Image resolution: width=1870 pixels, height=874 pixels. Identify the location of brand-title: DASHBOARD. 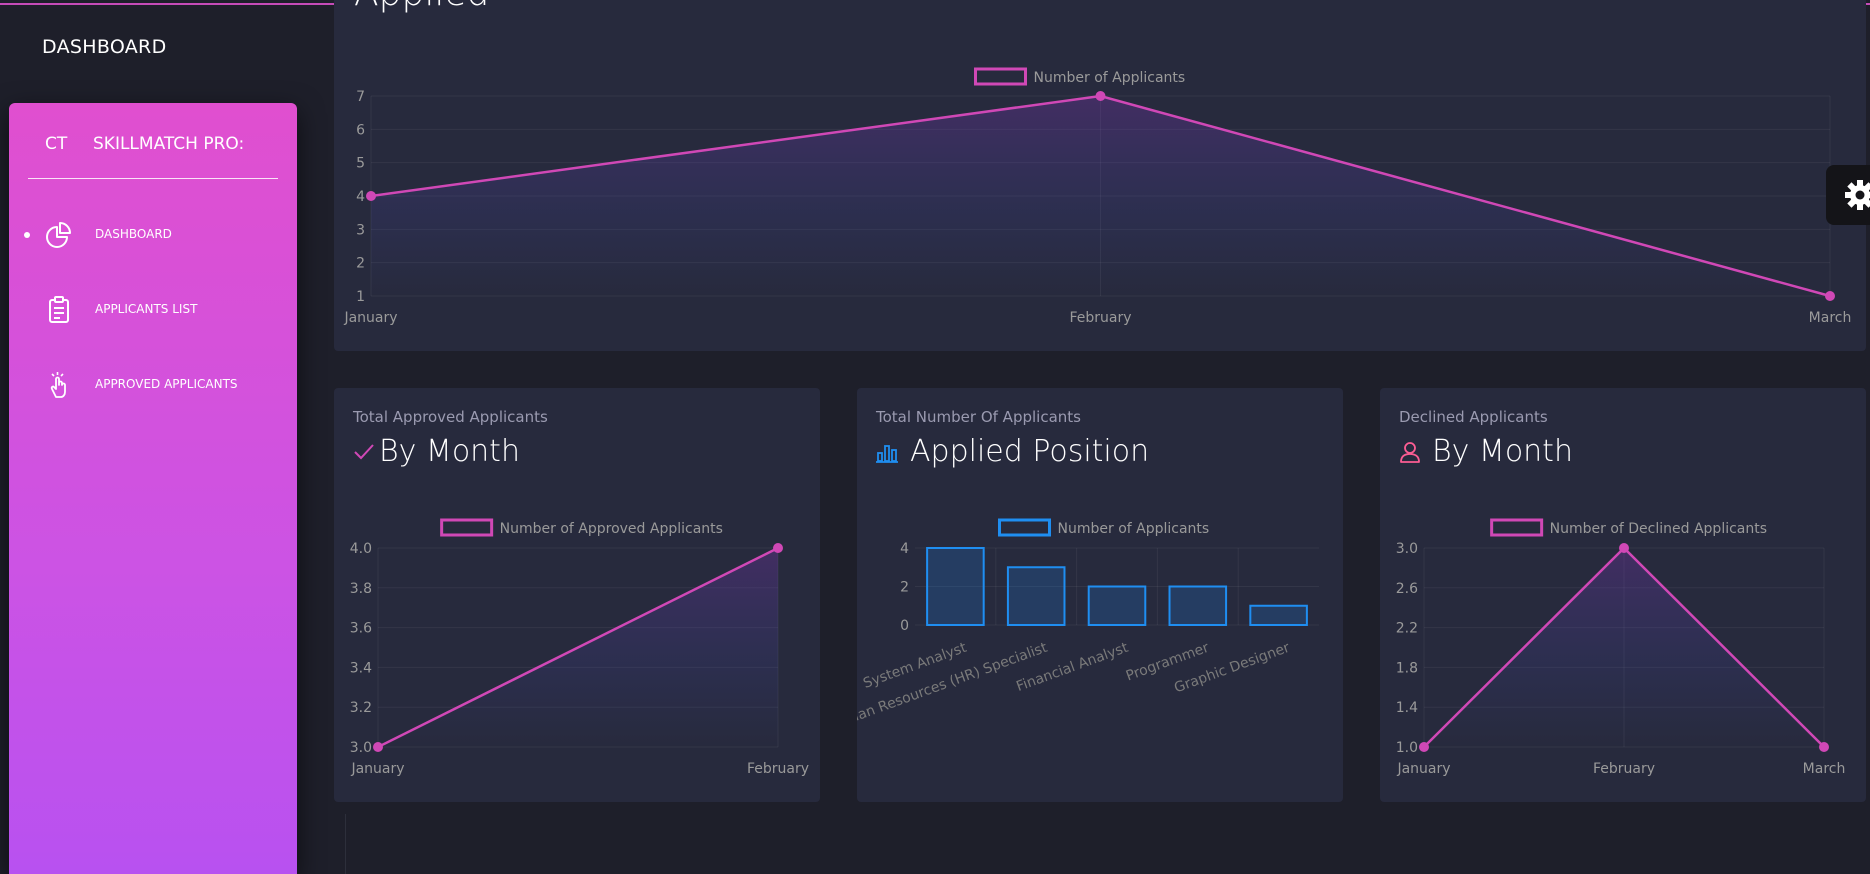
(104, 47).